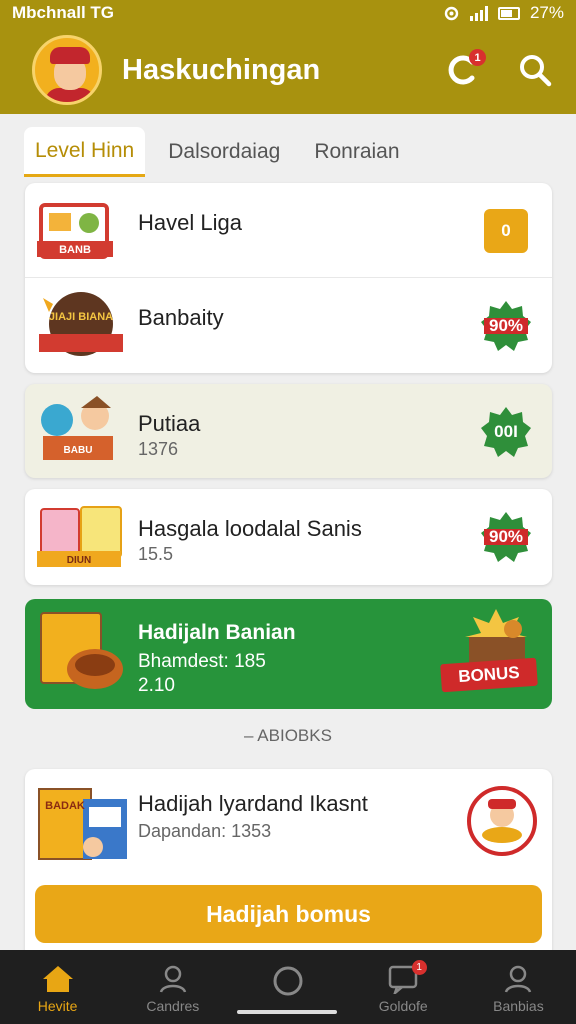  I want to click on featured-title: Hadijah lyardand Ikasnt, so click(253, 803).